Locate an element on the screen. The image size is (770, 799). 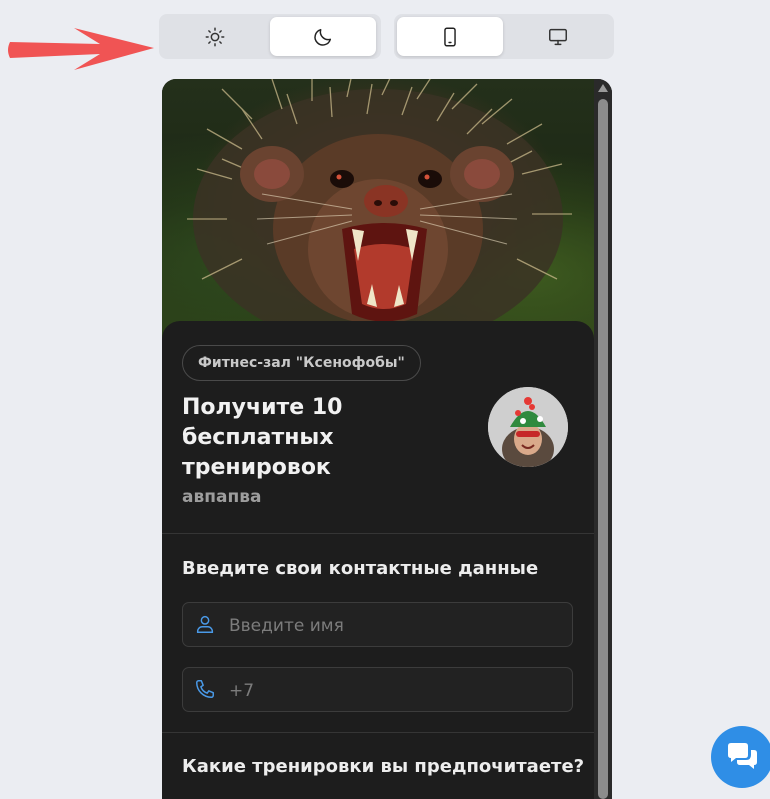
offer-title: Получите 10 бесплатных тренировок is located at coordinates (262, 437).